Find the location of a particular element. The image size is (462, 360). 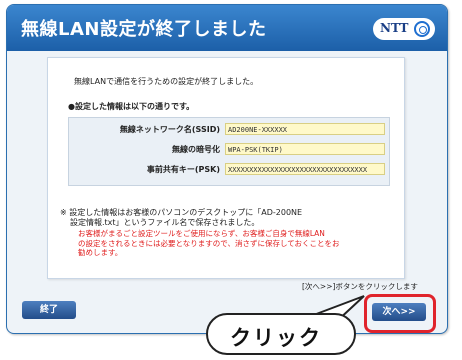

window-title: 無線LAN設定が終了しました is located at coordinates (144, 29).